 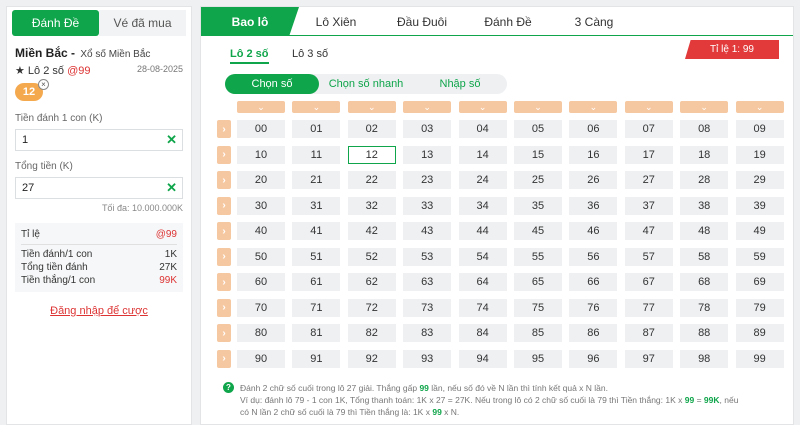 What do you see at coordinates (593, 205) in the screenshot?
I see `number-cell: 36` at bounding box center [593, 205].